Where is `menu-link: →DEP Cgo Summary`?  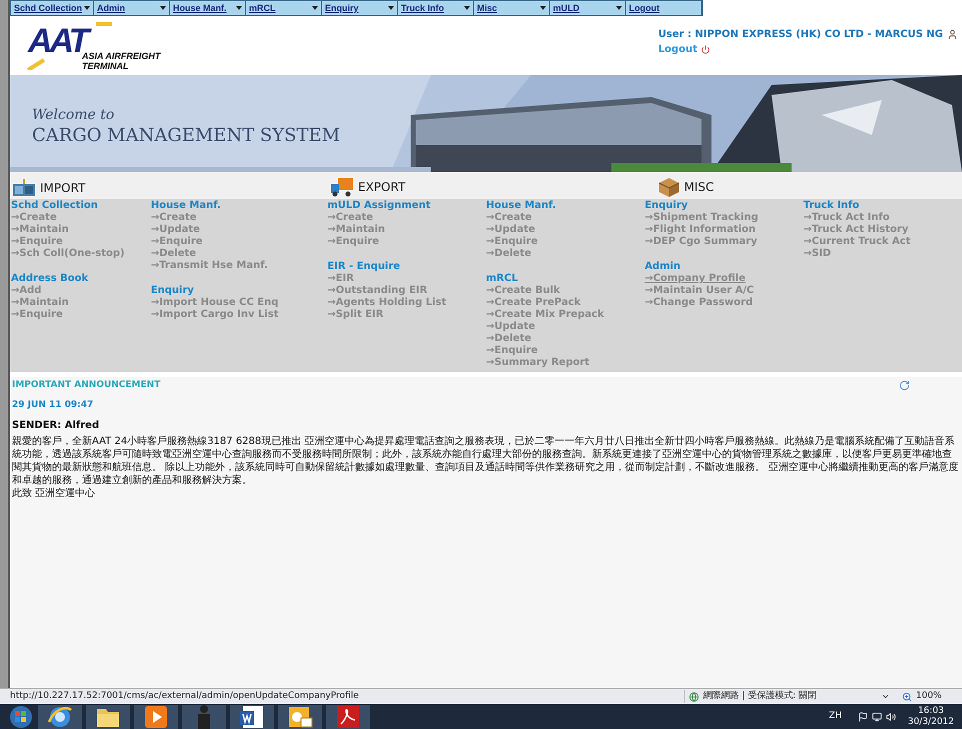
menu-link: →DEP Cgo Summary is located at coordinates (701, 242).